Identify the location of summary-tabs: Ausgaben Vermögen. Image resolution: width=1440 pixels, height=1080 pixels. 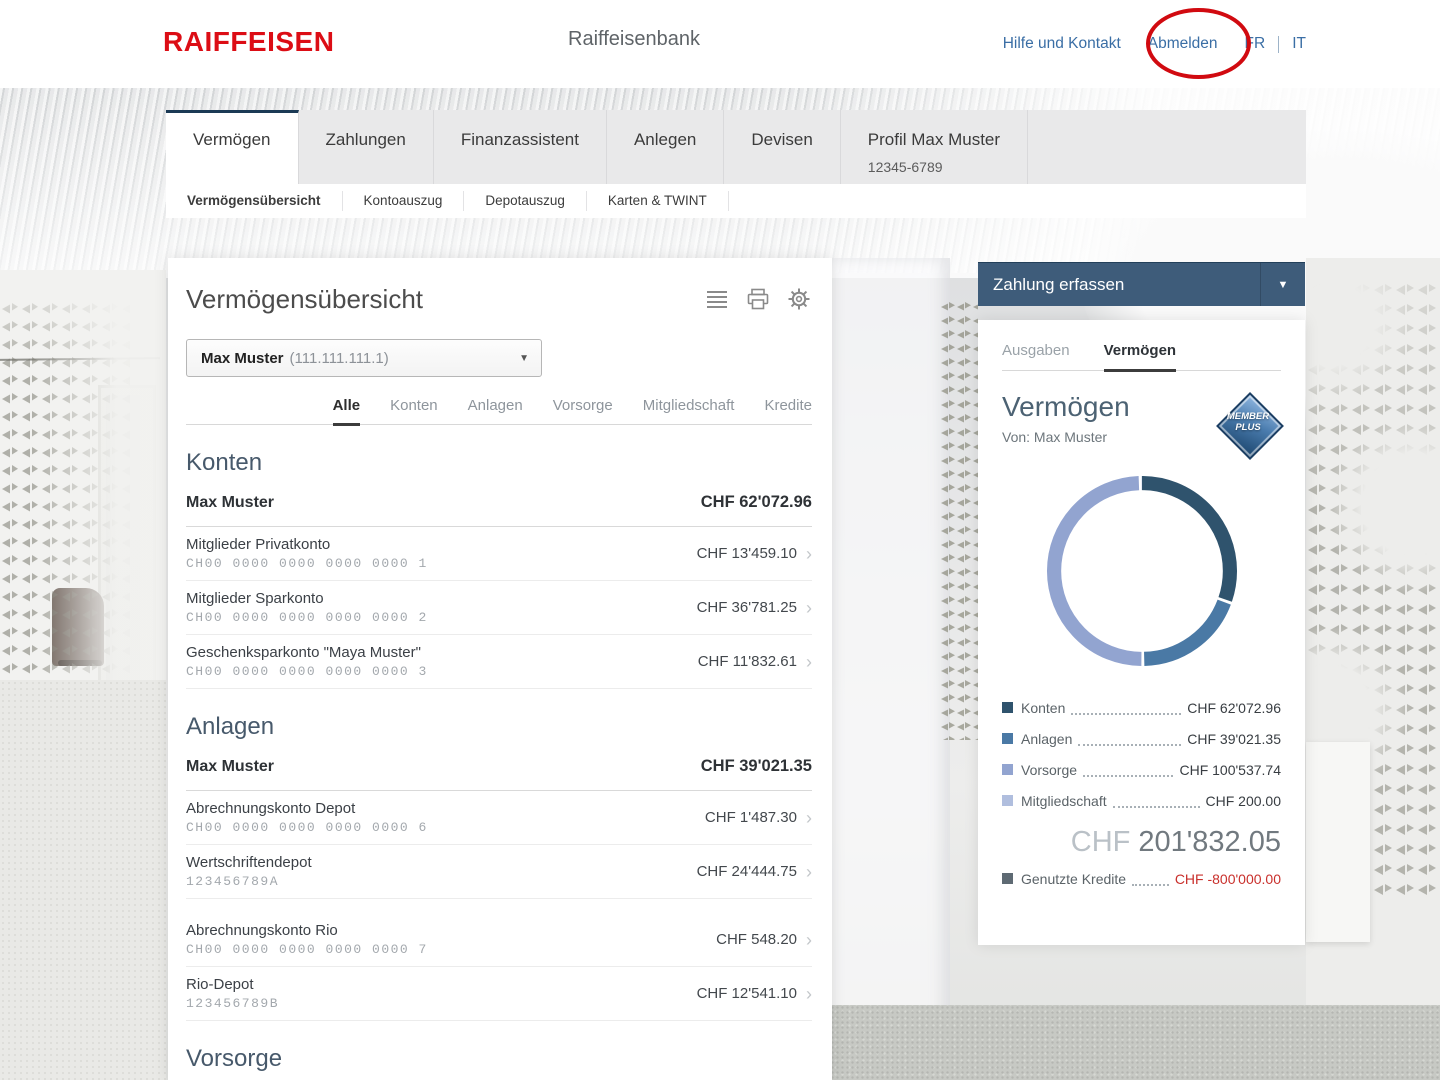
(1141, 357).